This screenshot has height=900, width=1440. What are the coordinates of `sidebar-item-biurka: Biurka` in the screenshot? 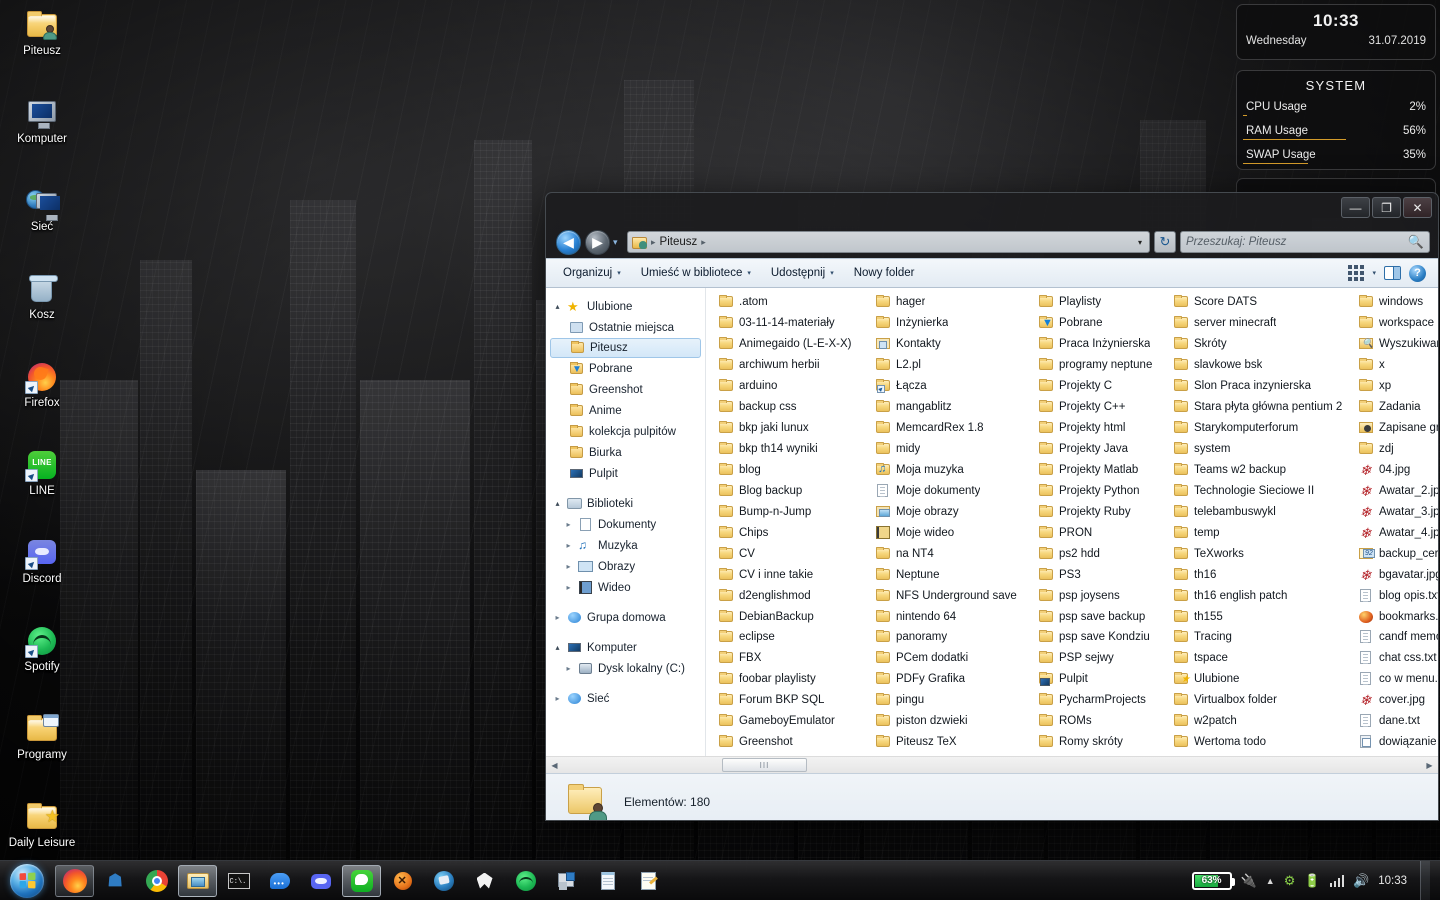 It's located at (625, 452).